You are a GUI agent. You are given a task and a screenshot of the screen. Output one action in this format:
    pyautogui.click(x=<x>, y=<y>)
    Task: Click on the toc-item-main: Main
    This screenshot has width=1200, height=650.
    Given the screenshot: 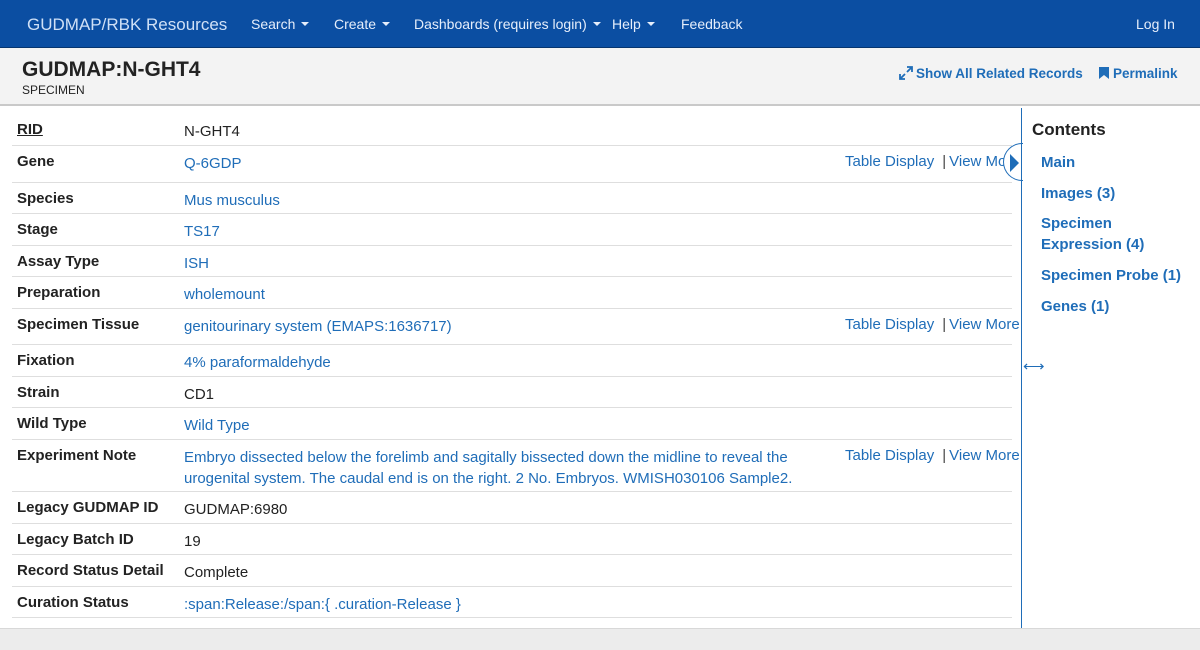 What is the action you would take?
    pyautogui.click(x=1058, y=162)
    